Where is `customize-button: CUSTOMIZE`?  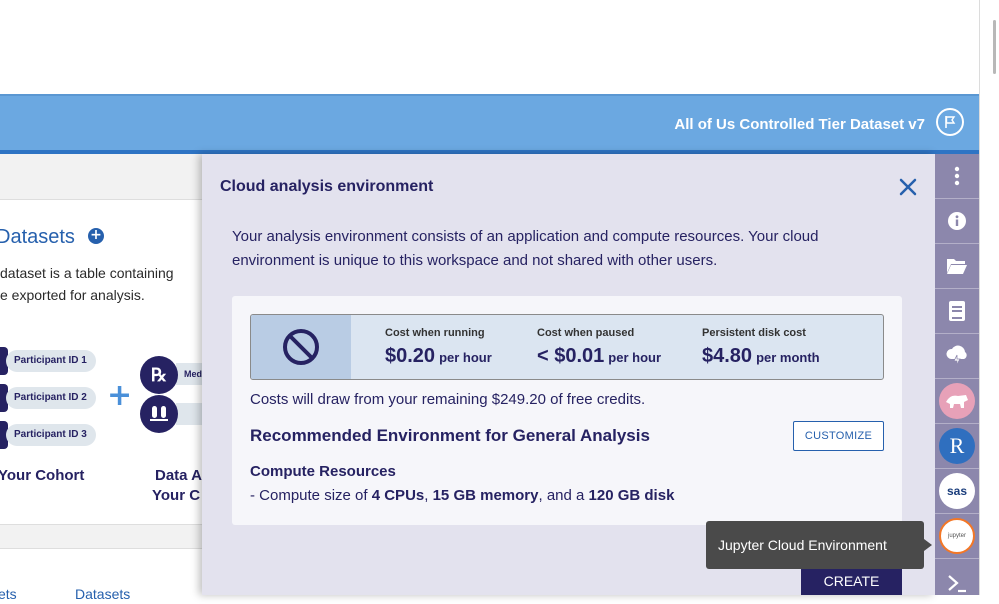 customize-button: CUSTOMIZE is located at coordinates (838, 436).